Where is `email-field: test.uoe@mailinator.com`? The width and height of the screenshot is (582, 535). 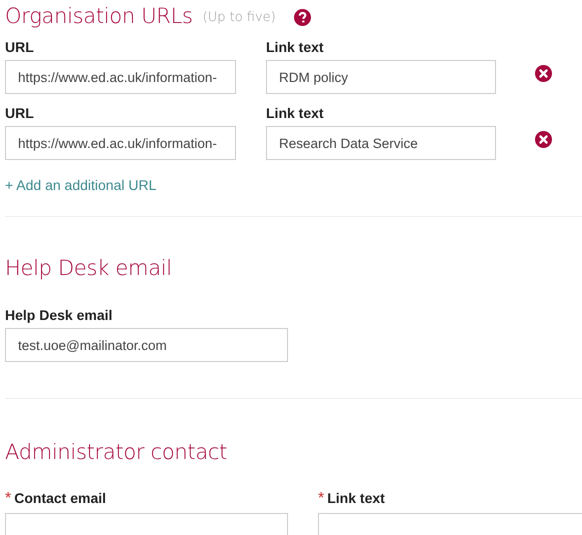 email-field: test.uoe@mailinator.com is located at coordinates (146, 345).